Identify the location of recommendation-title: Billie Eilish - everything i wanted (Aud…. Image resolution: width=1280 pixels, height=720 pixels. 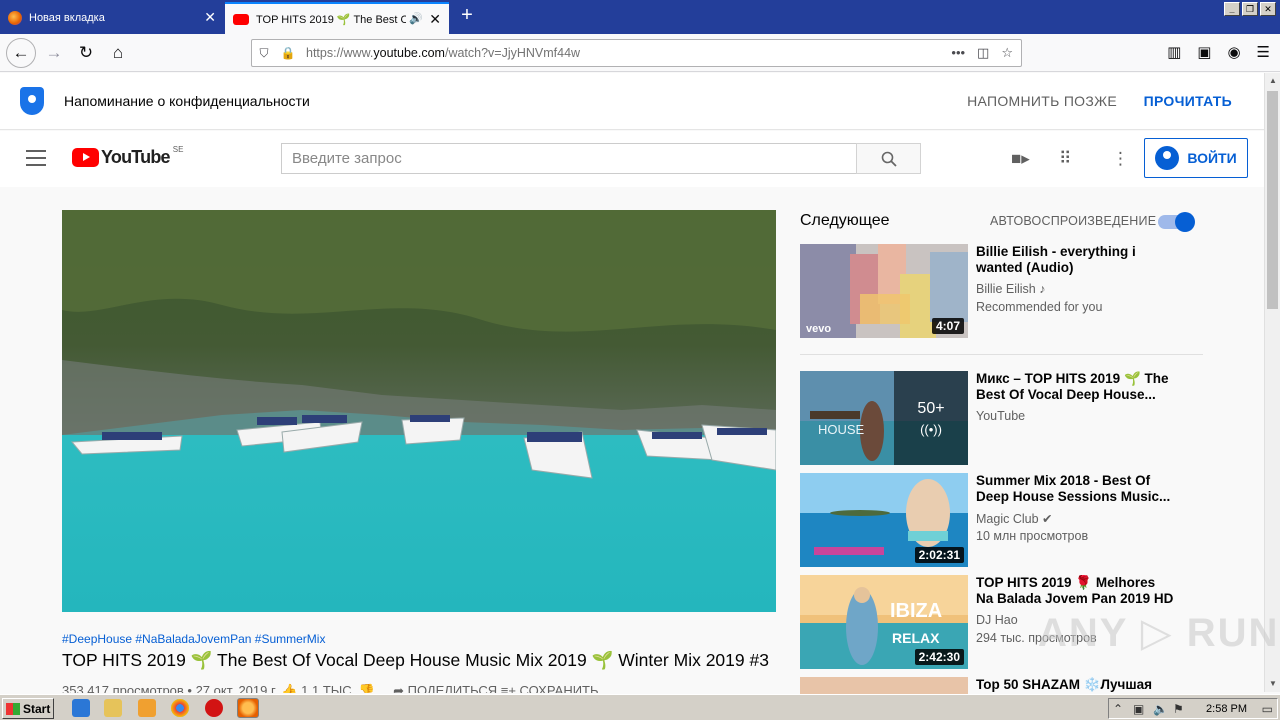
(1076, 260).